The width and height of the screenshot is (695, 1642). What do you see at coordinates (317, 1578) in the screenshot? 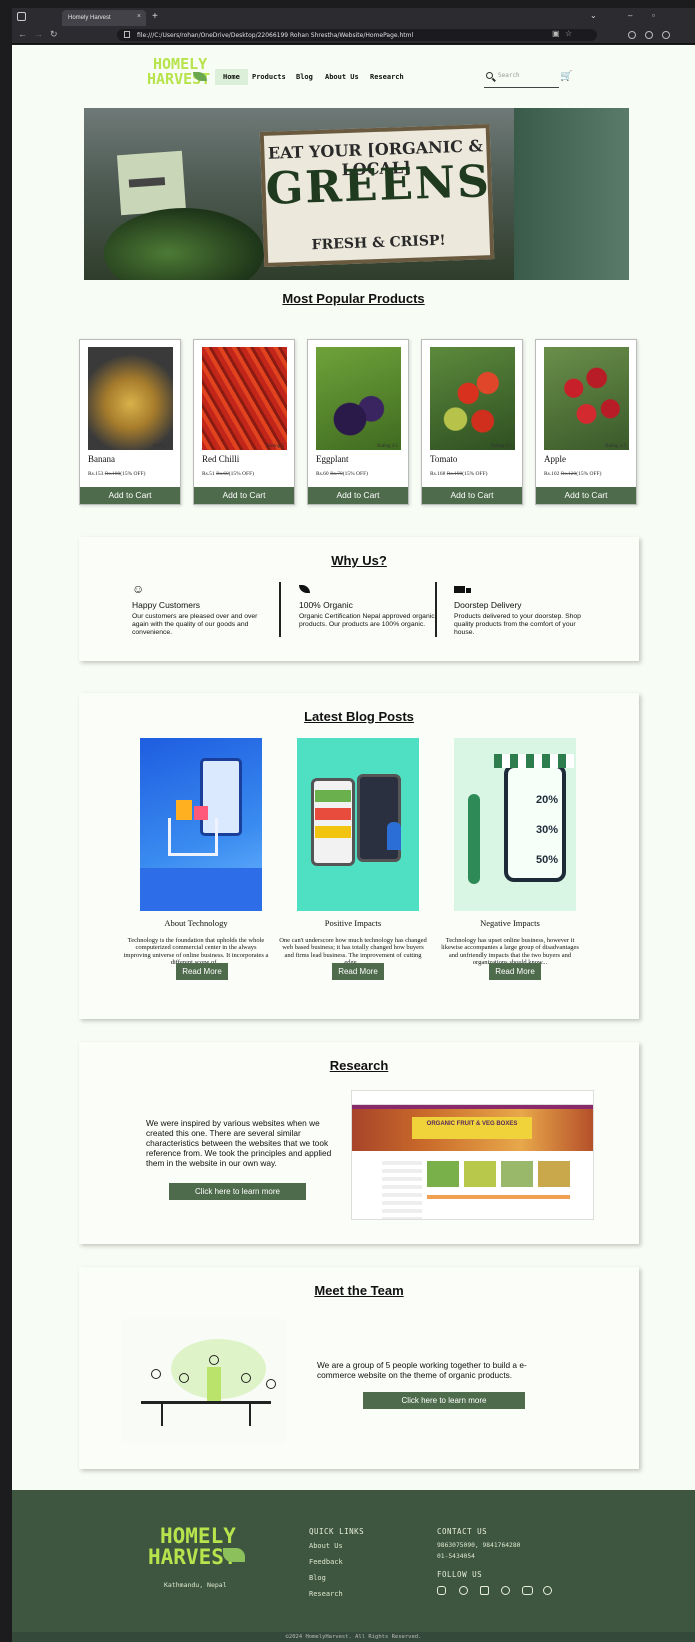
I see `footer-link-blog: Blog` at bounding box center [317, 1578].